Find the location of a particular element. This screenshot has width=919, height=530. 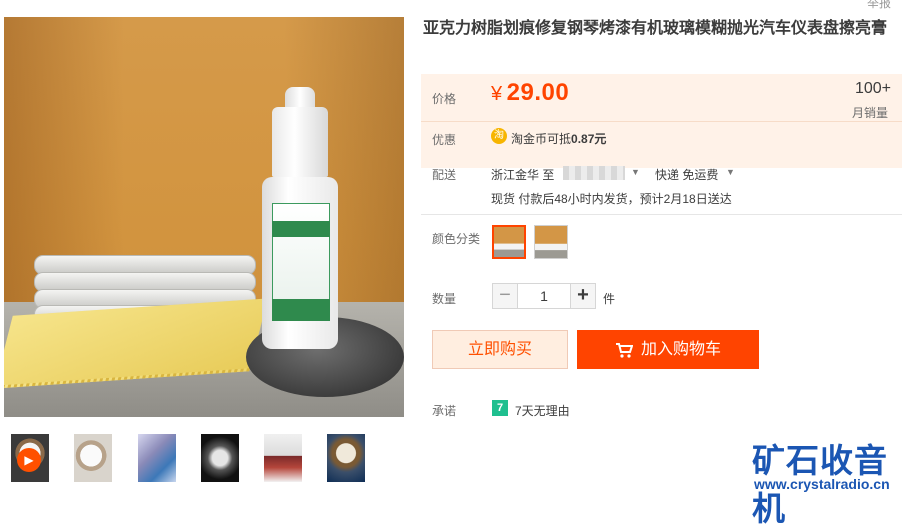

watermark-url: www.crystalradio.cn is located at coordinates (822, 484).